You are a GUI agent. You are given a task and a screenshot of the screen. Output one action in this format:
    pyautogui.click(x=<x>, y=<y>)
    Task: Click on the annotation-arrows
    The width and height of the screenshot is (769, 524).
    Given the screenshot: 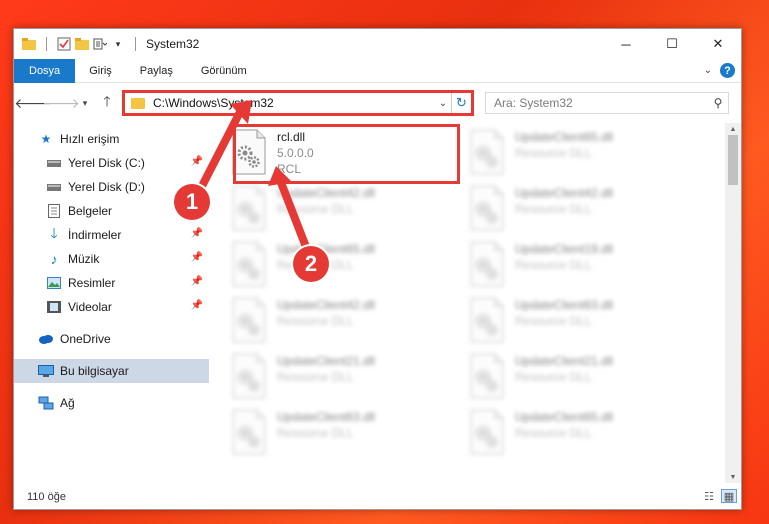 What is the action you would take?
    pyautogui.click(x=254, y=177)
    